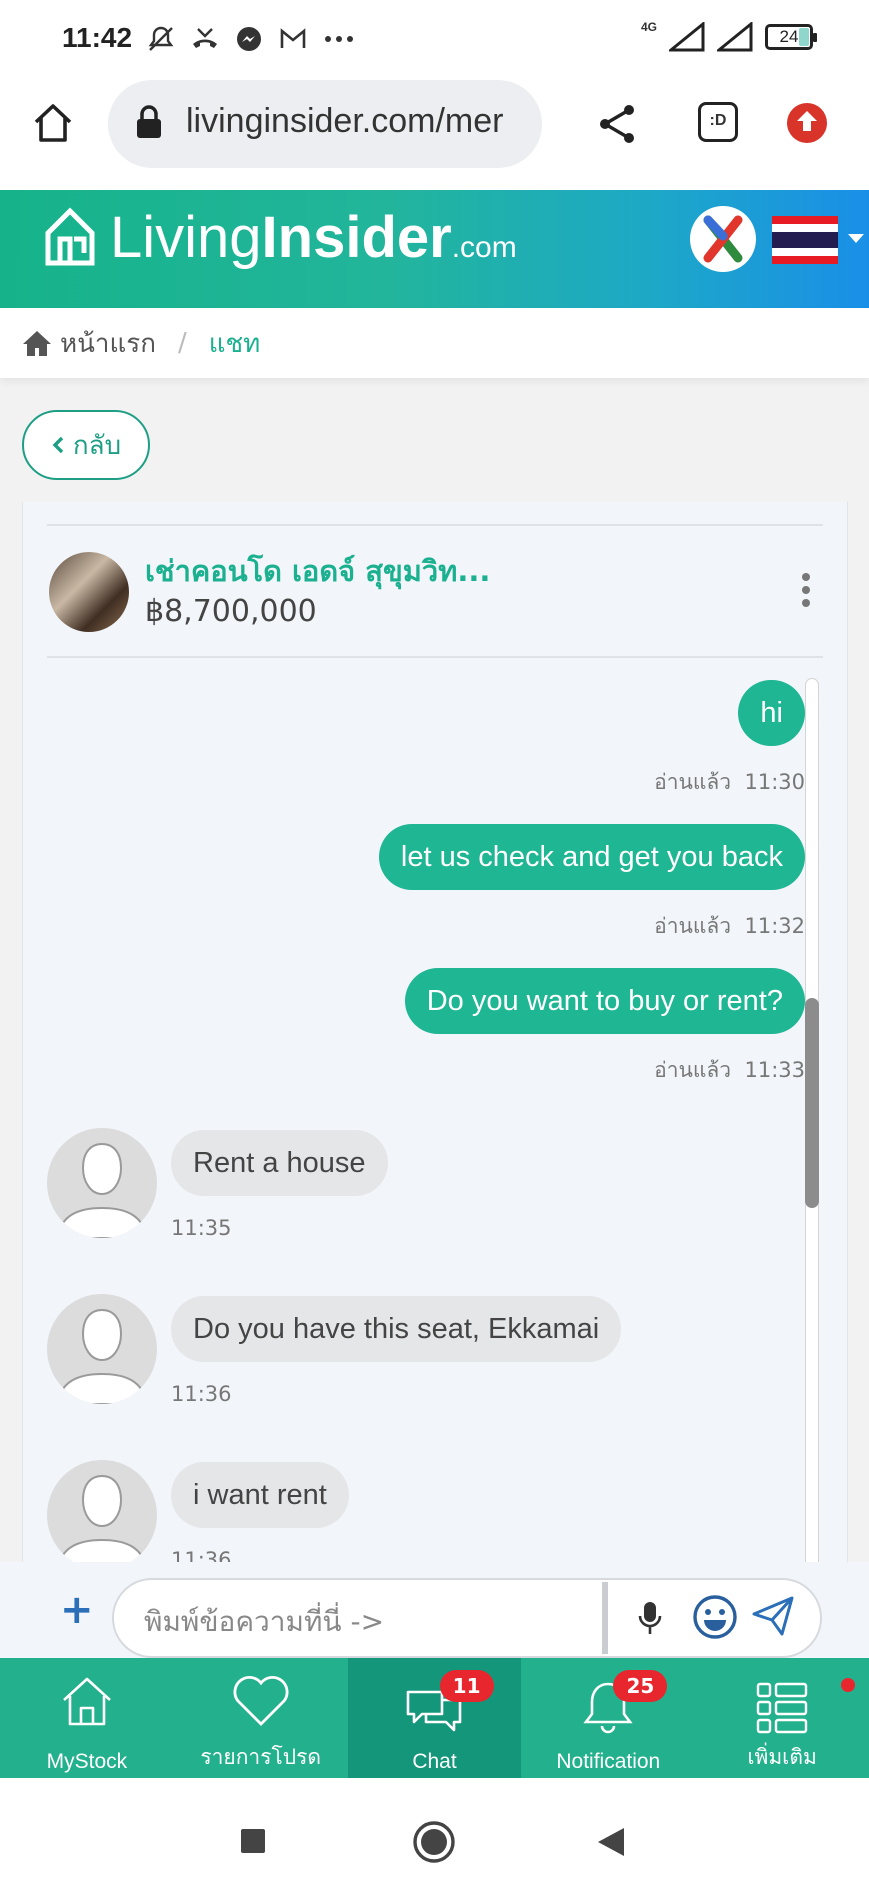  What do you see at coordinates (434, 39) in the screenshot?
I see `status-bar: 11:42 4G 24` at bounding box center [434, 39].